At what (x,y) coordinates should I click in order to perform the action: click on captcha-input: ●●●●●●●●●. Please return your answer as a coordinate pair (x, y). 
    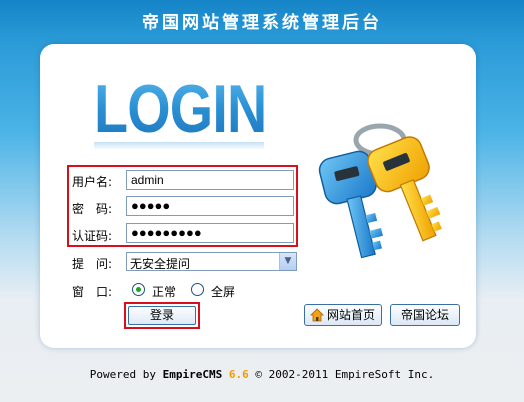
    Looking at the image, I should click on (210, 233).